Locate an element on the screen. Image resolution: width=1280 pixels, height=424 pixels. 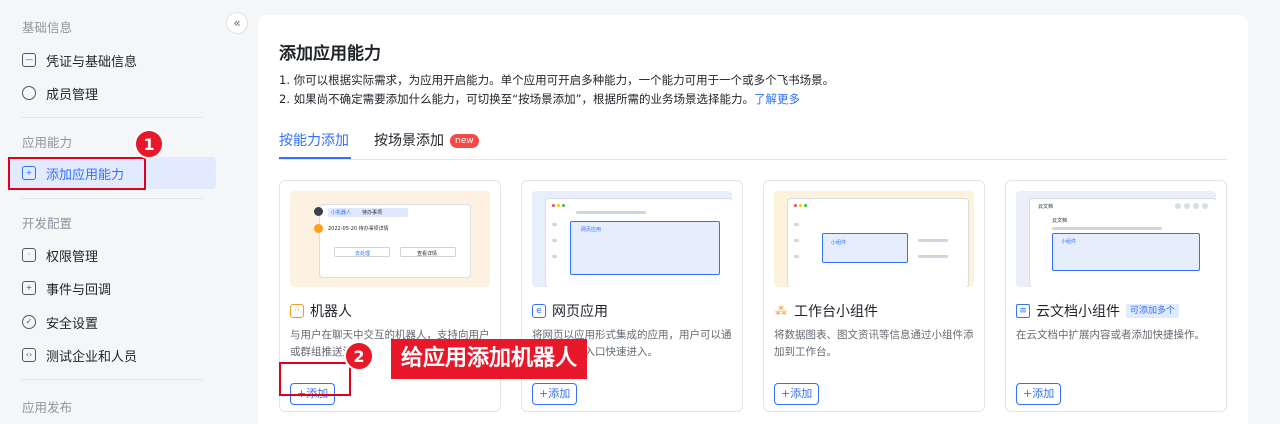
robot-preview-header: 小机器人 待办事项 is located at coordinates (368, 212).